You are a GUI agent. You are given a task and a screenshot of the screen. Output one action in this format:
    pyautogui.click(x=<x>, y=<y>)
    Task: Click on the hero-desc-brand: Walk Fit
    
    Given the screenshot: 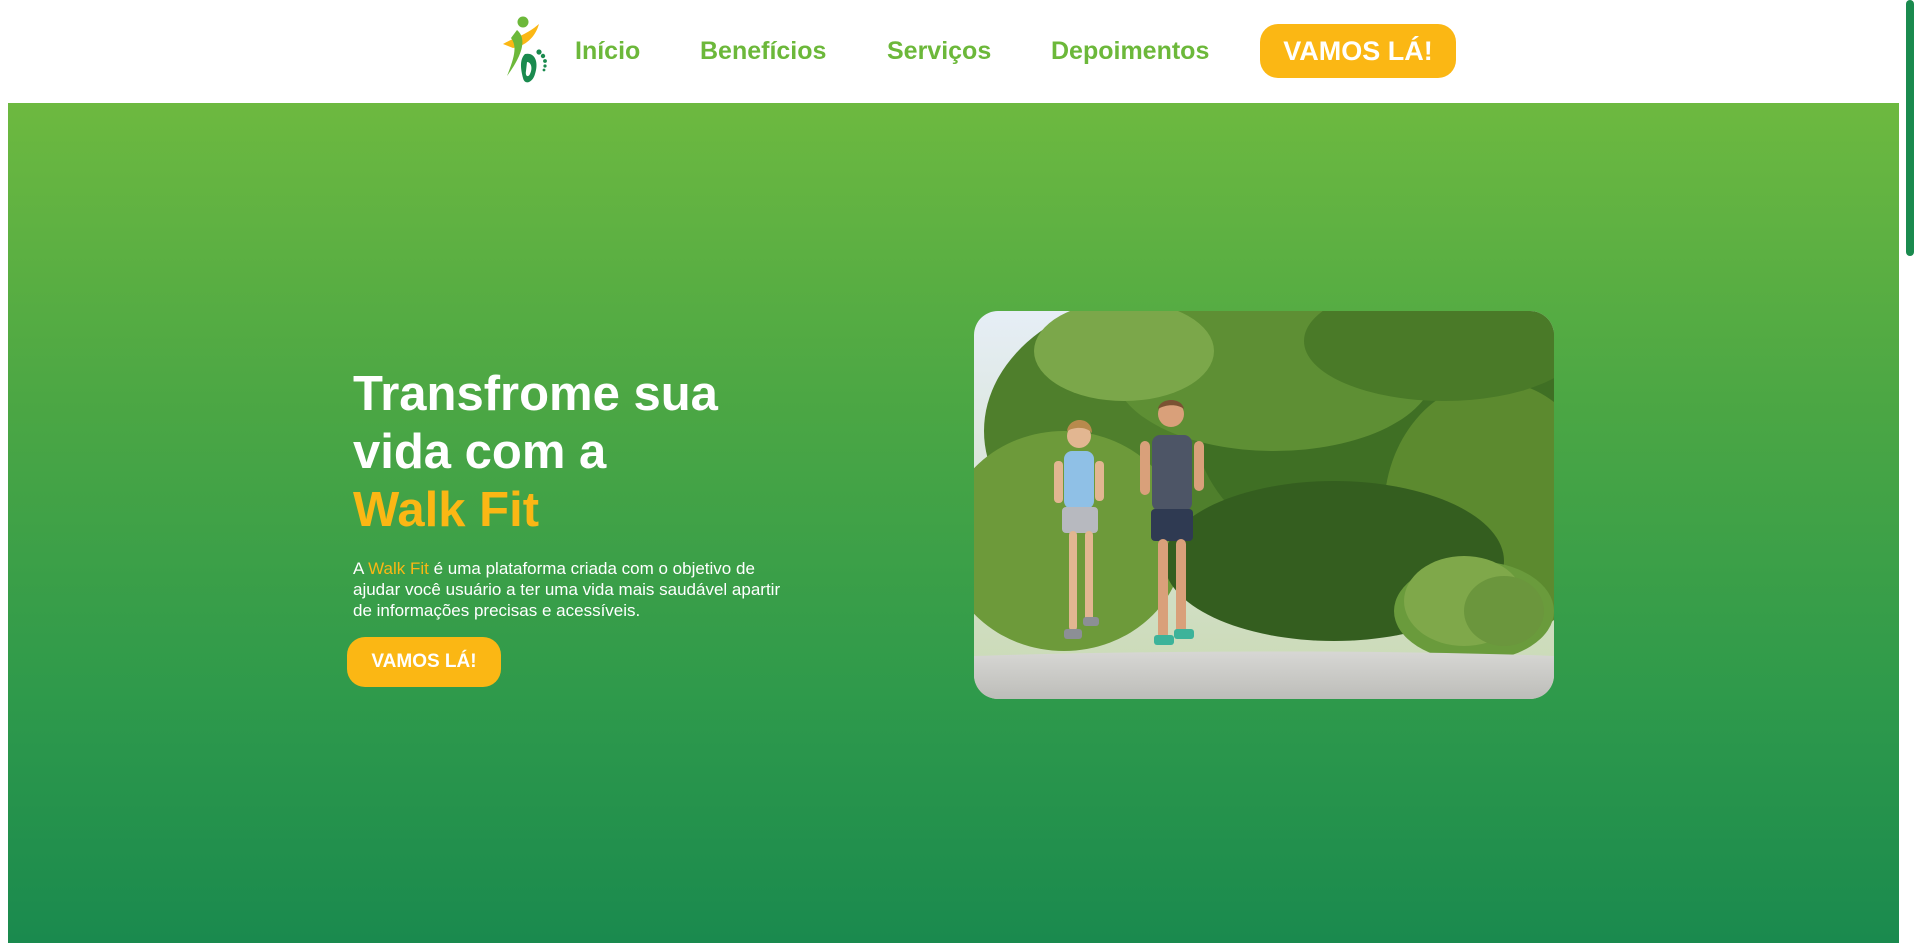 What is the action you would take?
    pyautogui.click(x=398, y=568)
    